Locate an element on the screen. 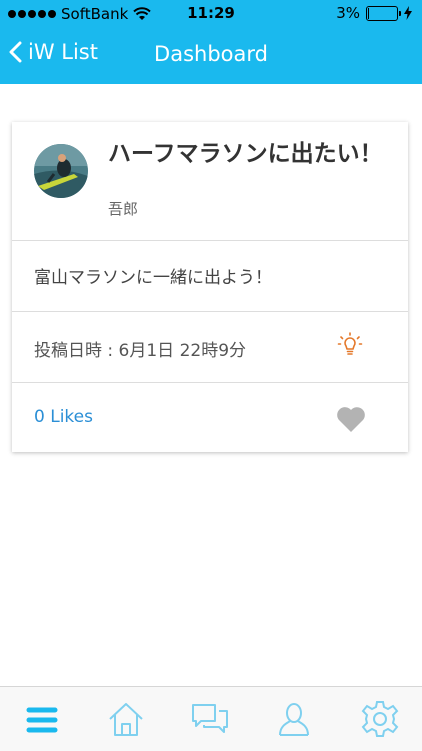 This screenshot has width=422, height=751. tab-home is located at coordinates (126, 719).